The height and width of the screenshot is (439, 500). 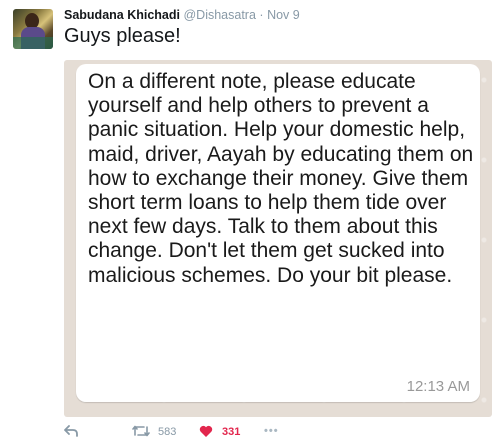 What do you see at coordinates (122, 36) in the screenshot?
I see `tweet-text: Guys please!` at bounding box center [122, 36].